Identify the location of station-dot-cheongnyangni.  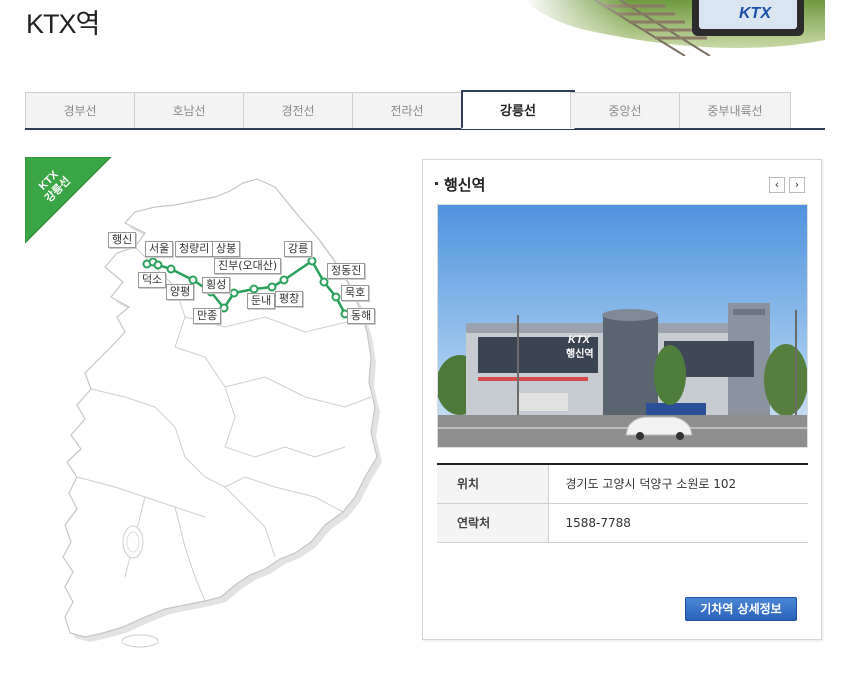
(158, 265).